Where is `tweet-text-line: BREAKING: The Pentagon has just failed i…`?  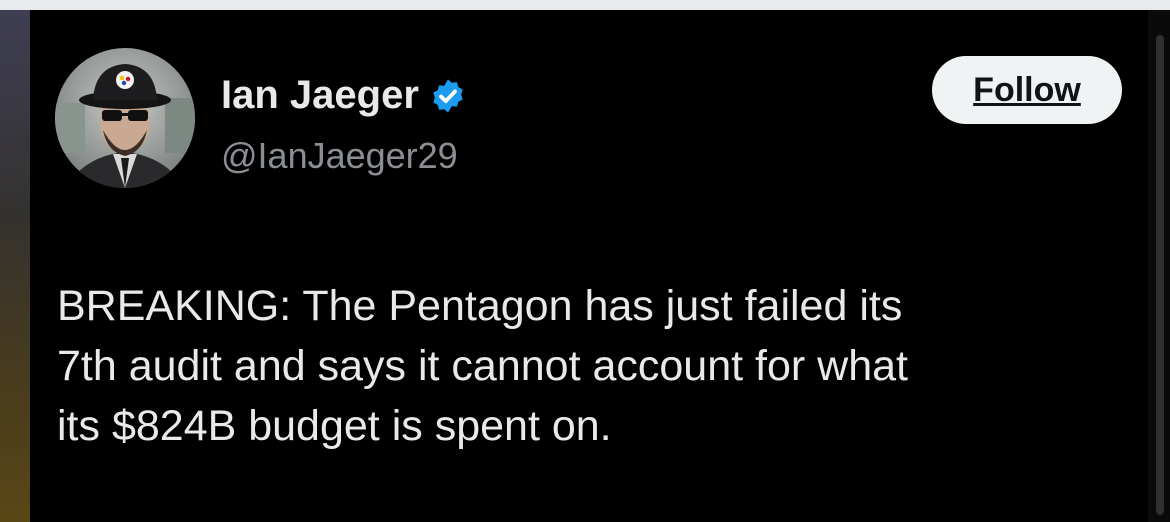
tweet-text-line: BREAKING: The Pentagon has just failed i… is located at coordinates (480, 306).